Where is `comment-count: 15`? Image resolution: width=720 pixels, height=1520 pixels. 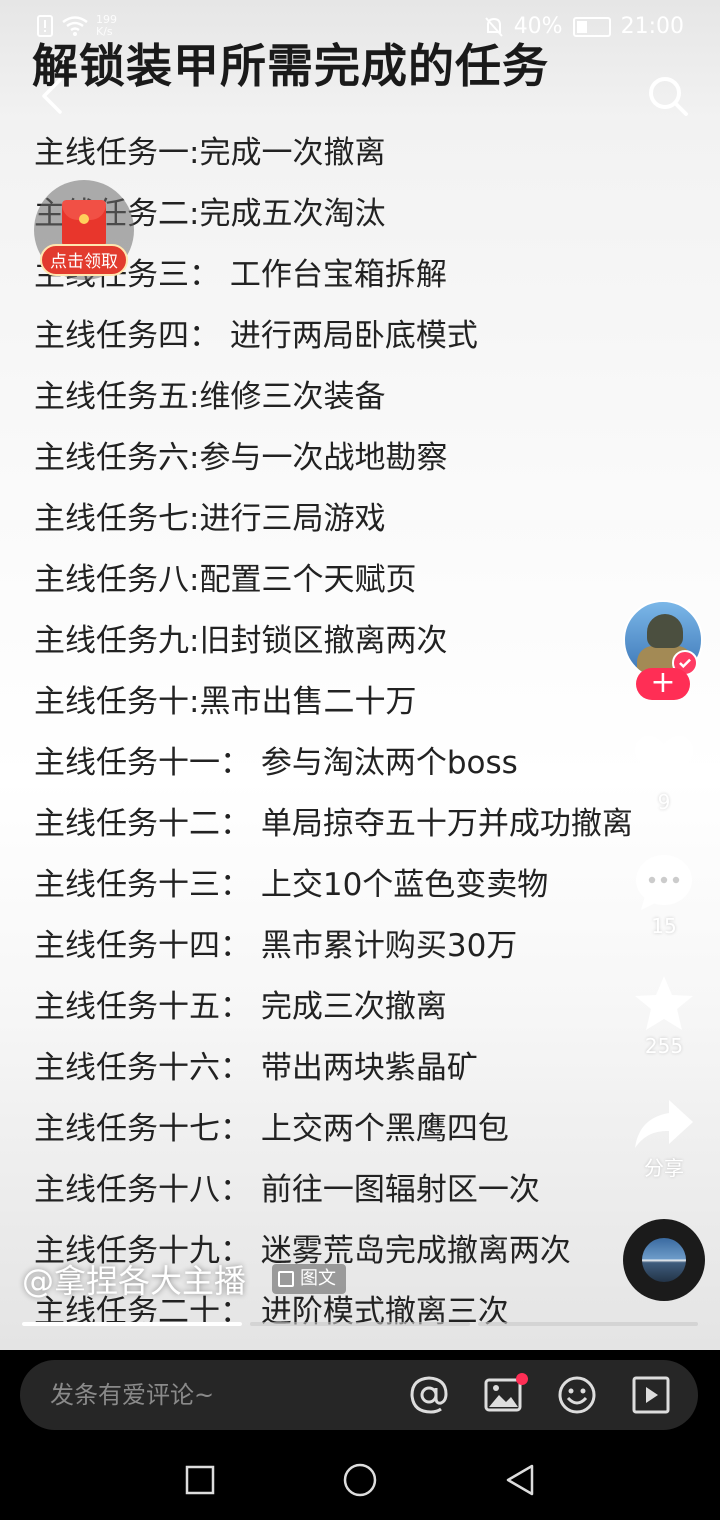
comment-count: 15 is located at coordinates (664, 926).